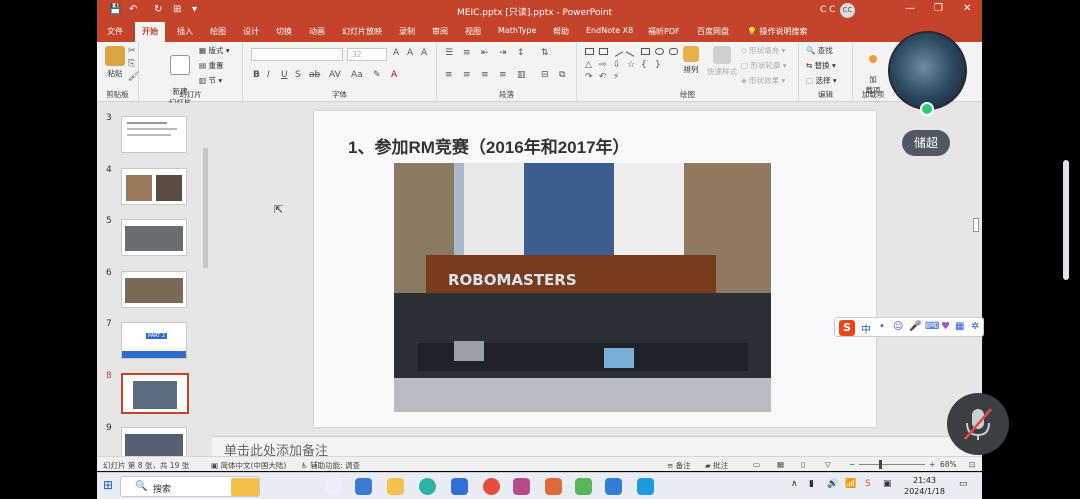 This screenshot has width=1080, height=499. Describe the element at coordinates (847, 10) in the screenshot. I see `avatar: CC` at that location.